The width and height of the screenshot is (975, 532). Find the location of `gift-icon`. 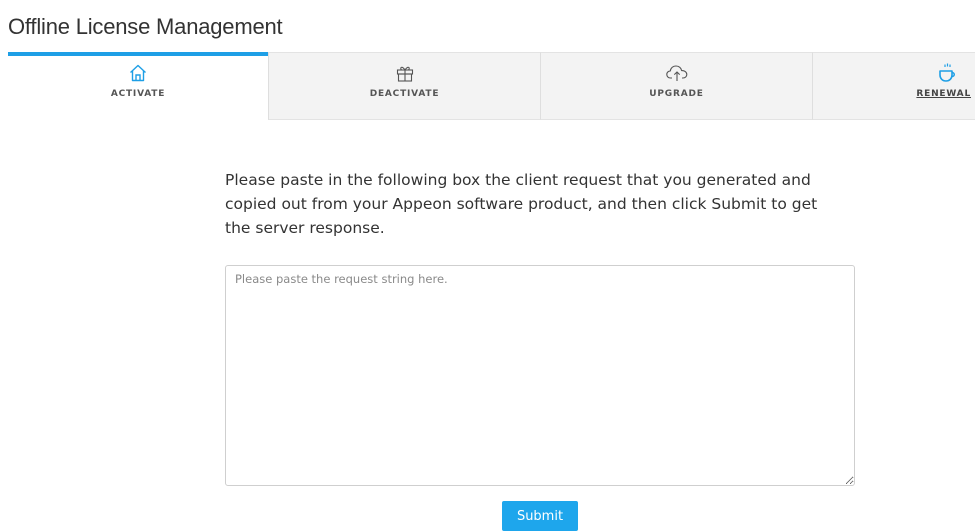

gift-icon is located at coordinates (405, 73).